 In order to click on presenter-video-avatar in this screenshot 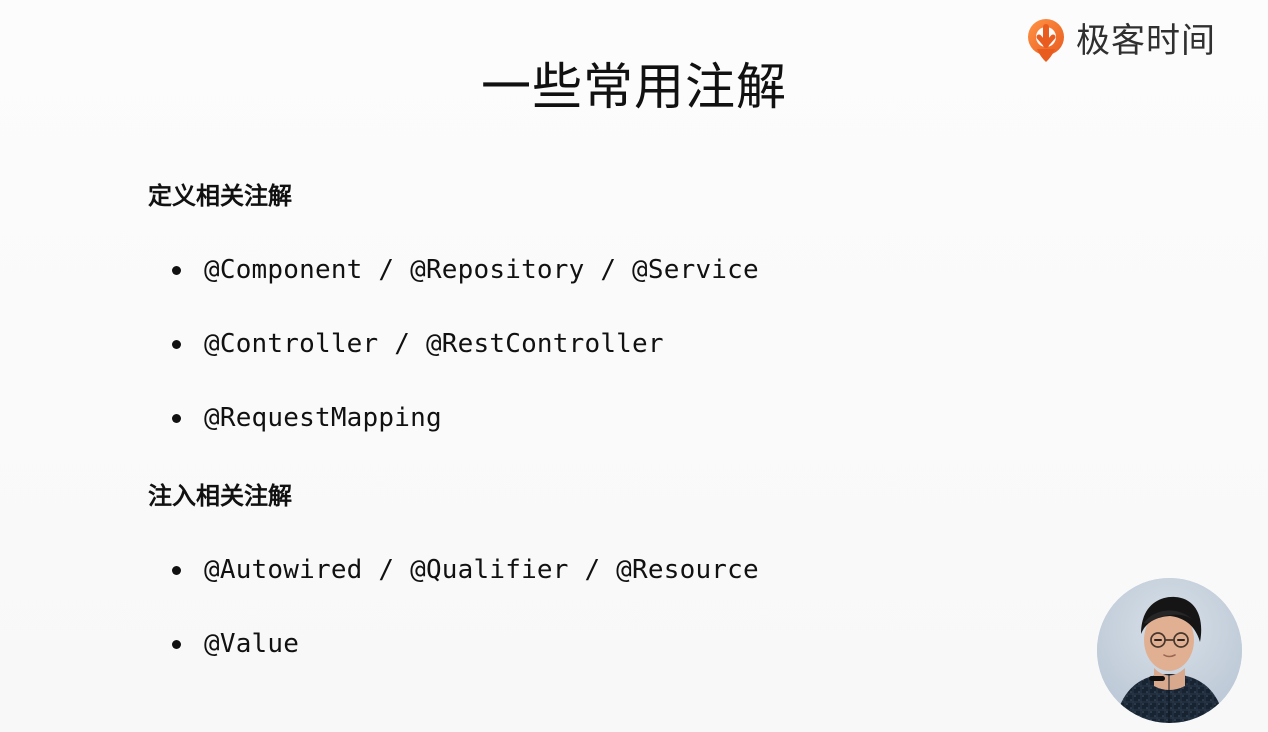, I will do `click(1169, 650)`.